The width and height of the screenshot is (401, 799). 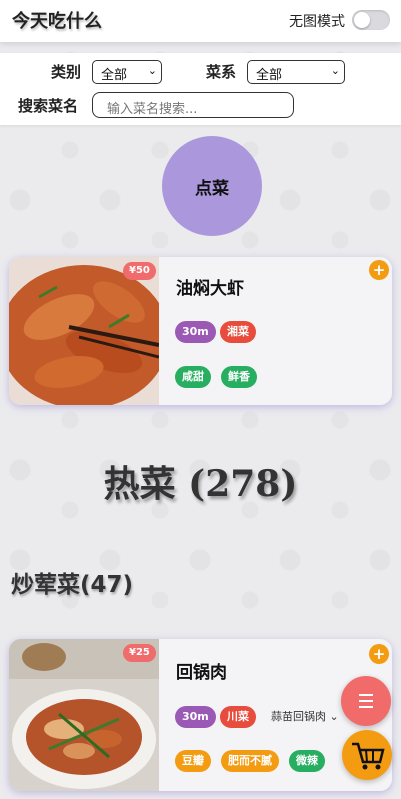 What do you see at coordinates (212, 186) in the screenshot?
I see `order-button: 点菜` at bounding box center [212, 186].